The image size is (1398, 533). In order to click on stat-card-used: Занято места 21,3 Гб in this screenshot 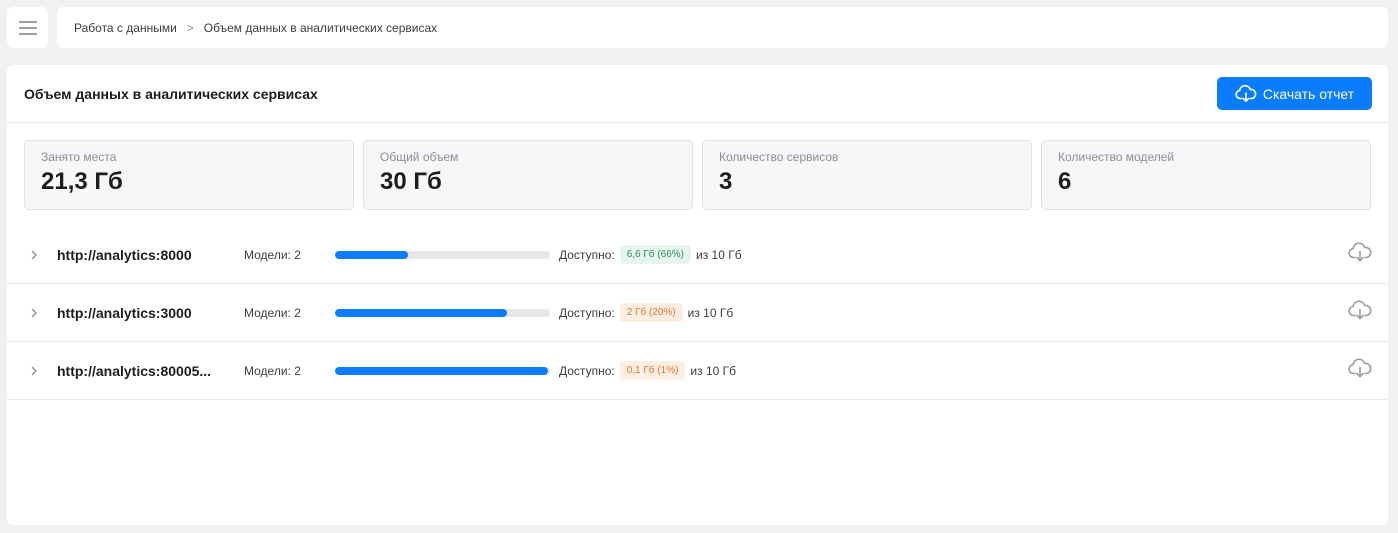, I will do `click(189, 175)`.